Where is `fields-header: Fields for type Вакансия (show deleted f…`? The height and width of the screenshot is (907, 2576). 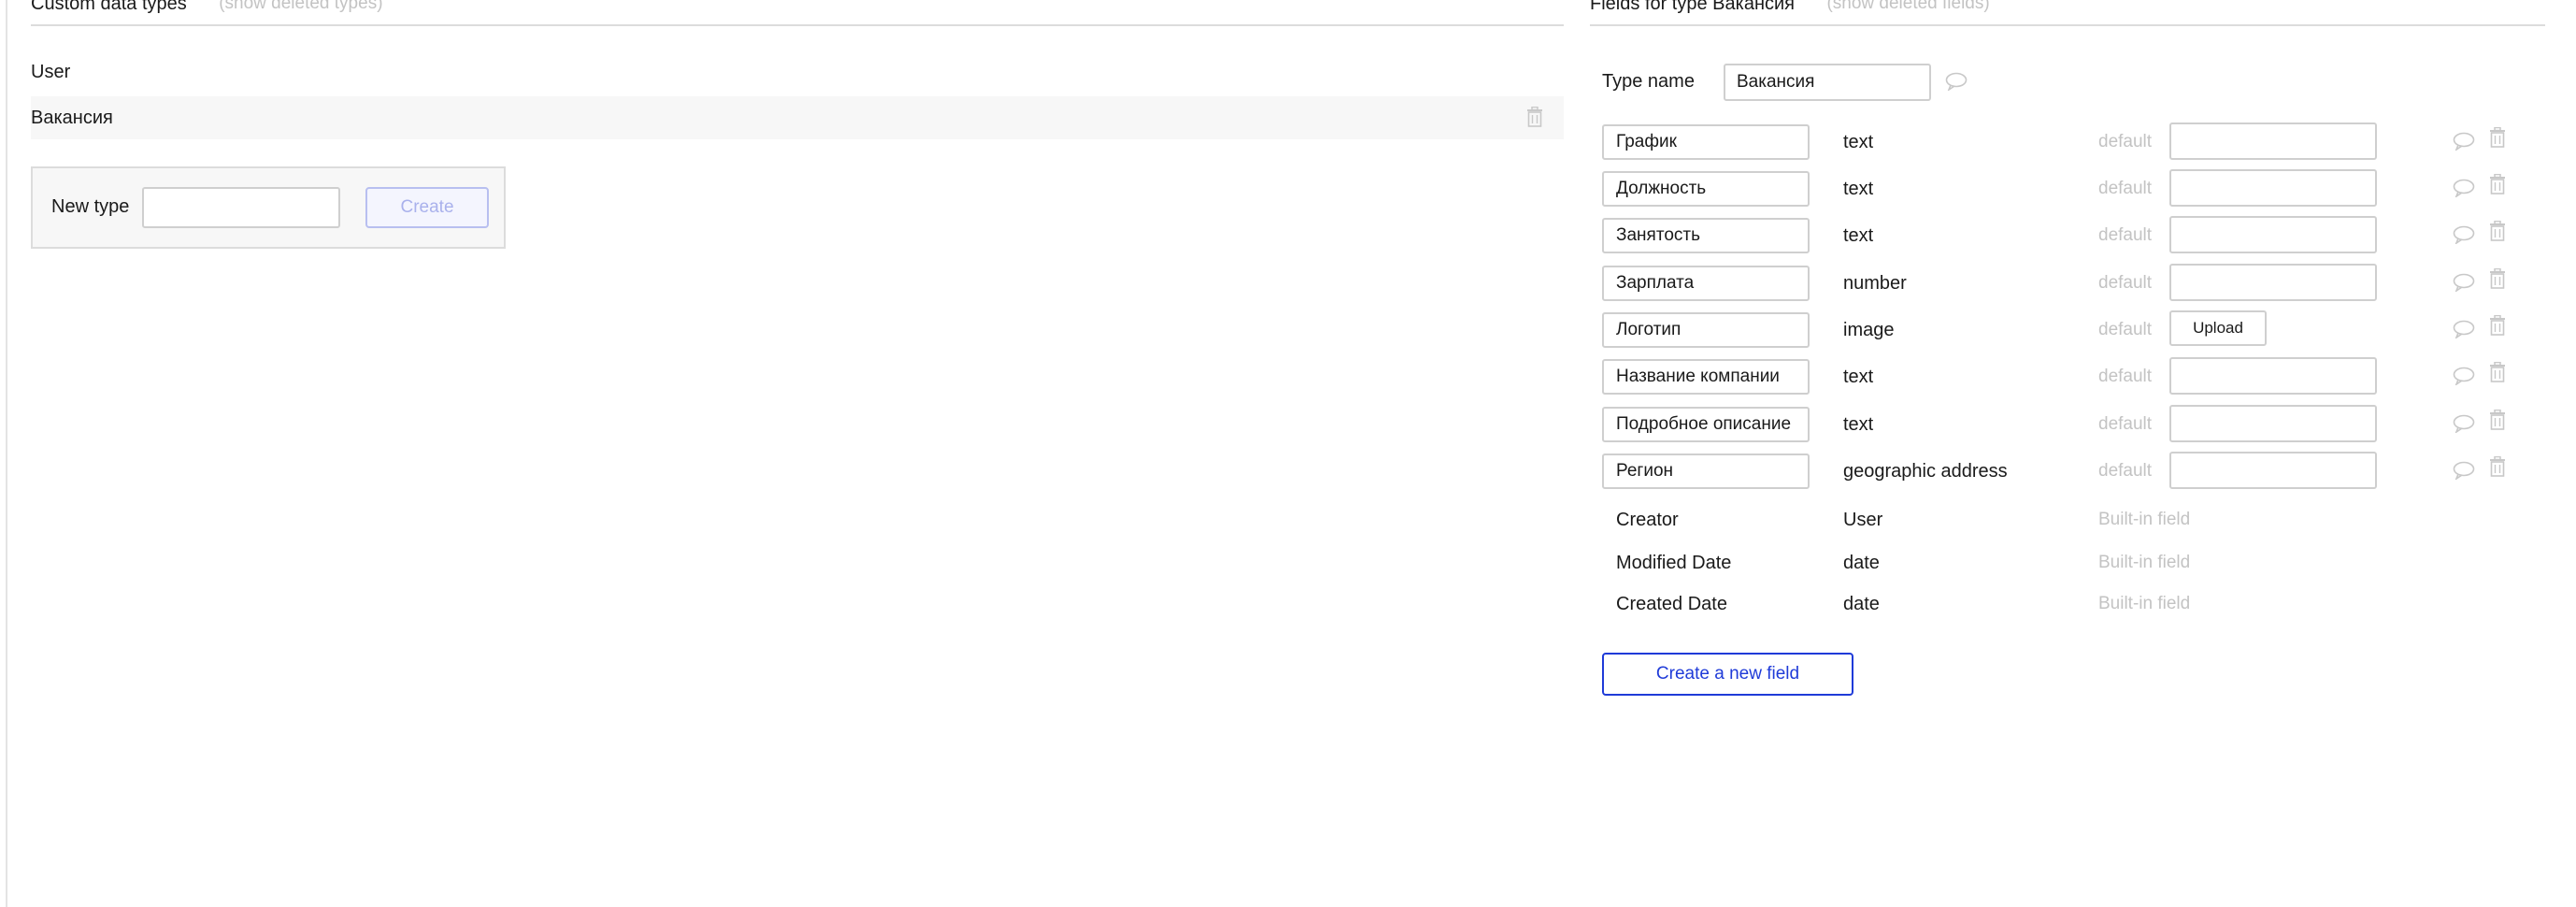
fields-header: Fields for type Вакансия (show deleted f… is located at coordinates (2067, 13).